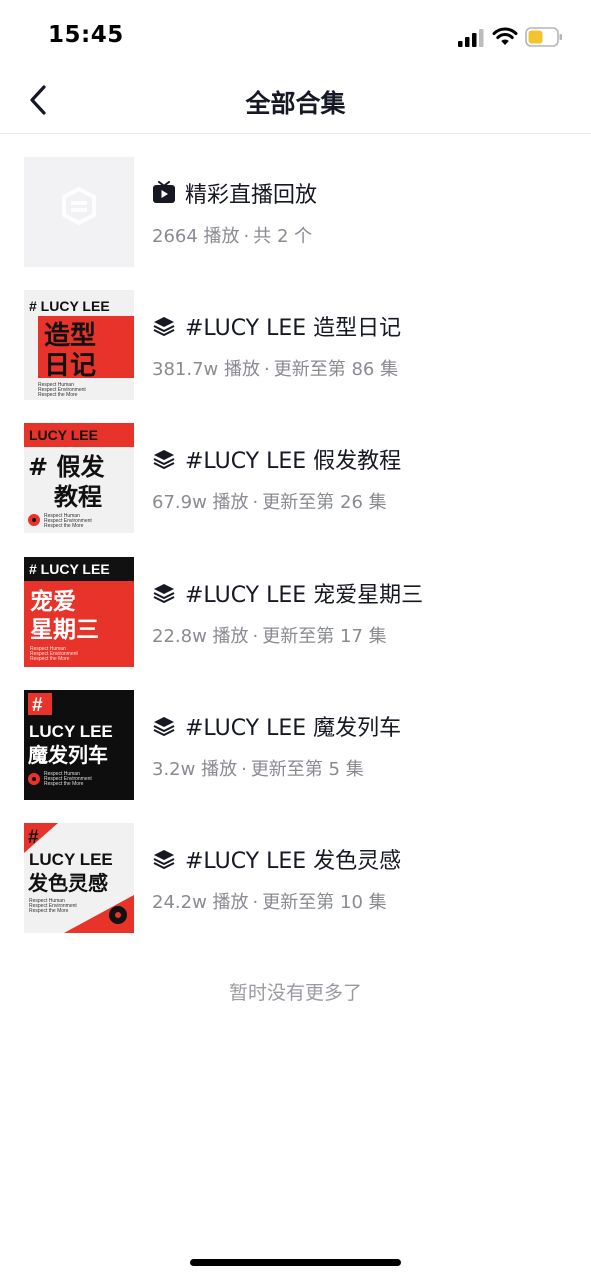 This screenshot has height=1280, width=591. I want to click on collection-title: 精彩直播回放, so click(251, 195).